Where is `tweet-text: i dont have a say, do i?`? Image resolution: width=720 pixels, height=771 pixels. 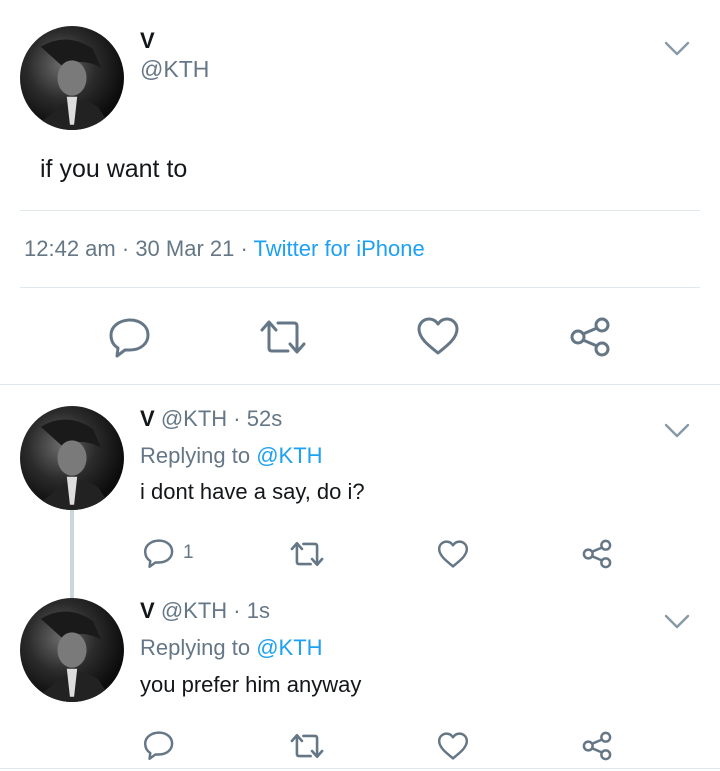 tweet-text: i dont have a say, do i? is located at coordinates (252, 491).